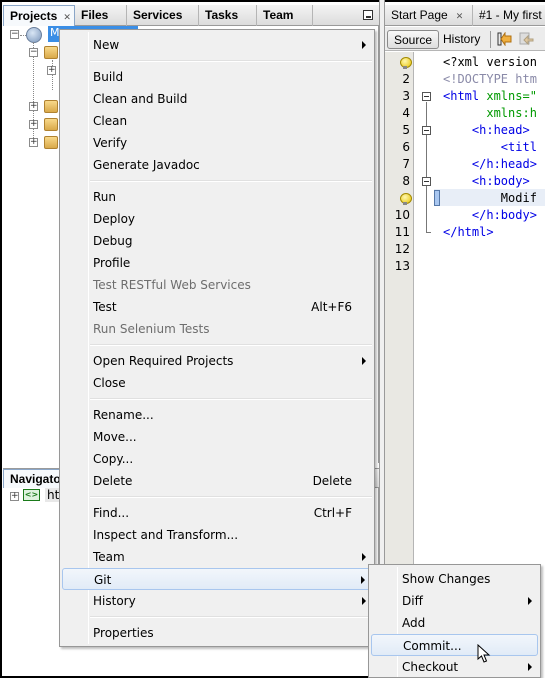 The height and width of the screenshot is (678, 545). What do you see at coordinates (484, 653) in the screenshot?
I see `mouse-cursor-icon` at bounding box center [484, 653].